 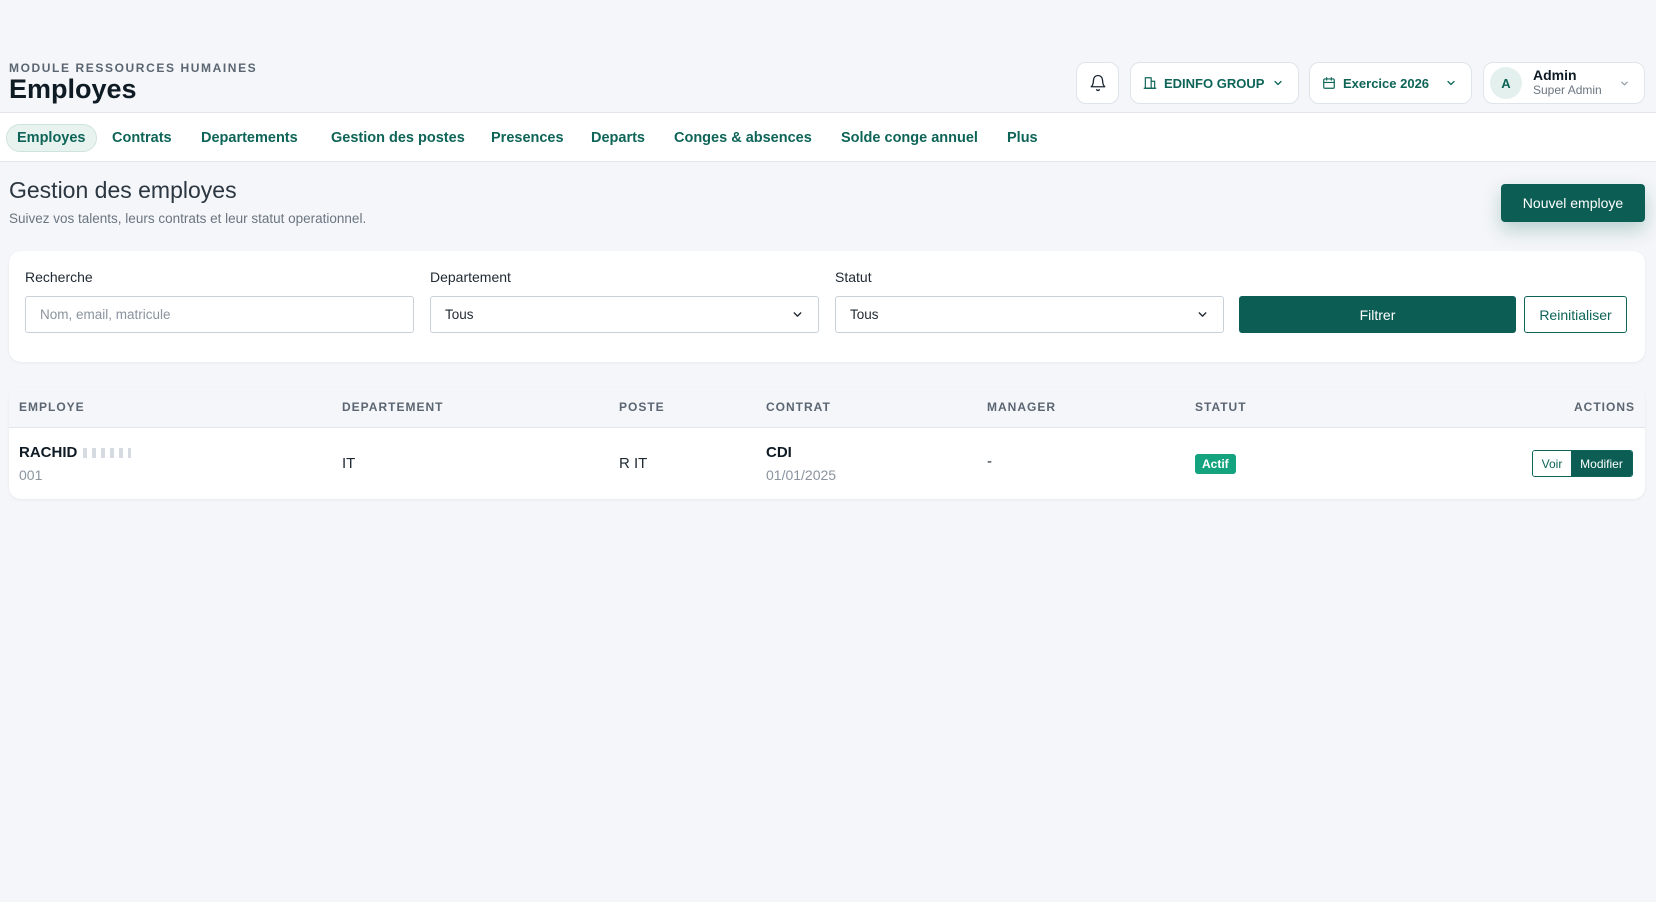 I want to click on tab-contrats: Contrats, so click(x=142, y=138).